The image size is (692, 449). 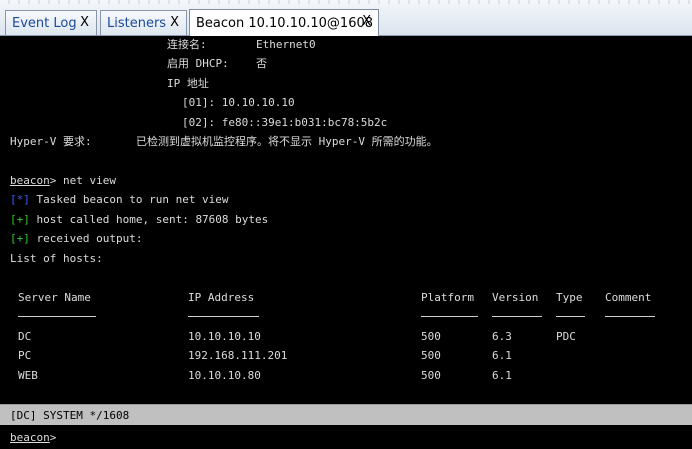 I want to click on table-cell: WEB, so click(x=28, y=375).